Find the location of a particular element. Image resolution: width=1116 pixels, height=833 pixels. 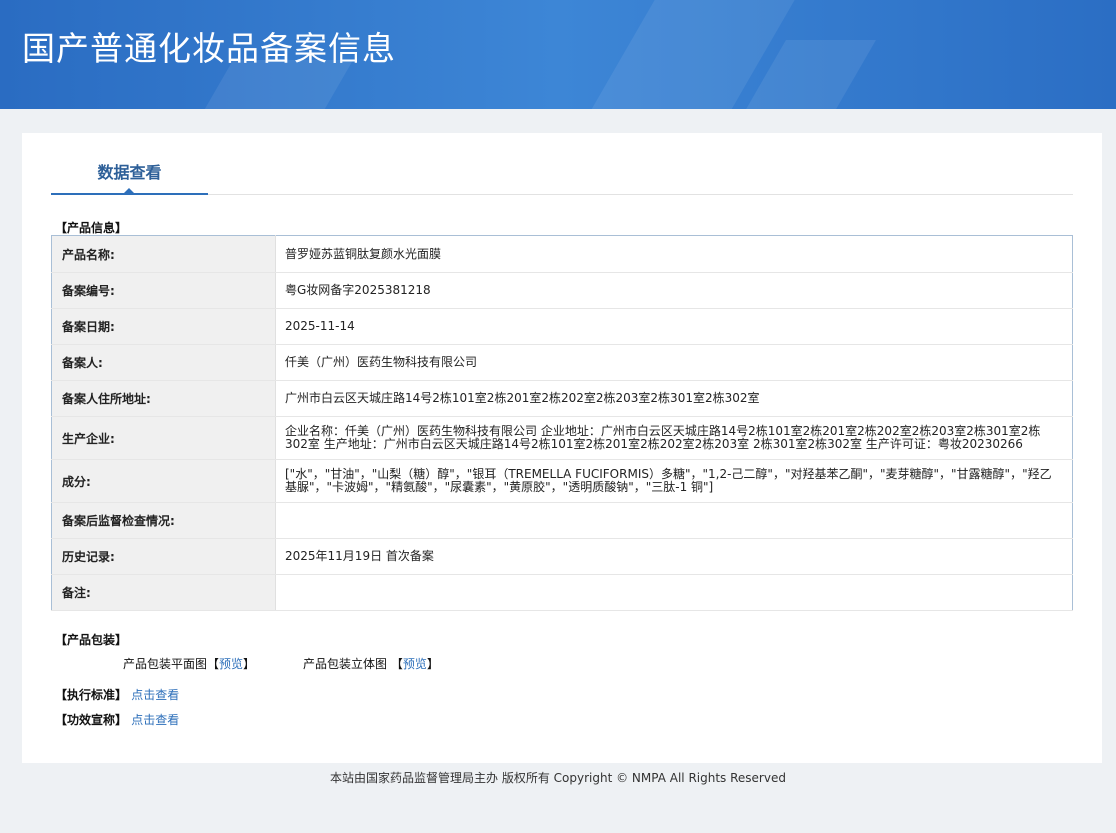

table-row: 备注: is located at coordinates (562, 592).